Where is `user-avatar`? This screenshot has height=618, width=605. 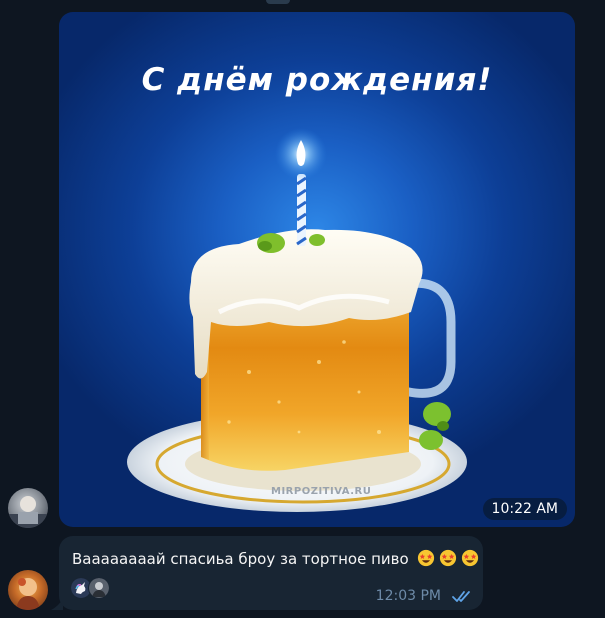
user-avatar is located at coordinates (99, 588).